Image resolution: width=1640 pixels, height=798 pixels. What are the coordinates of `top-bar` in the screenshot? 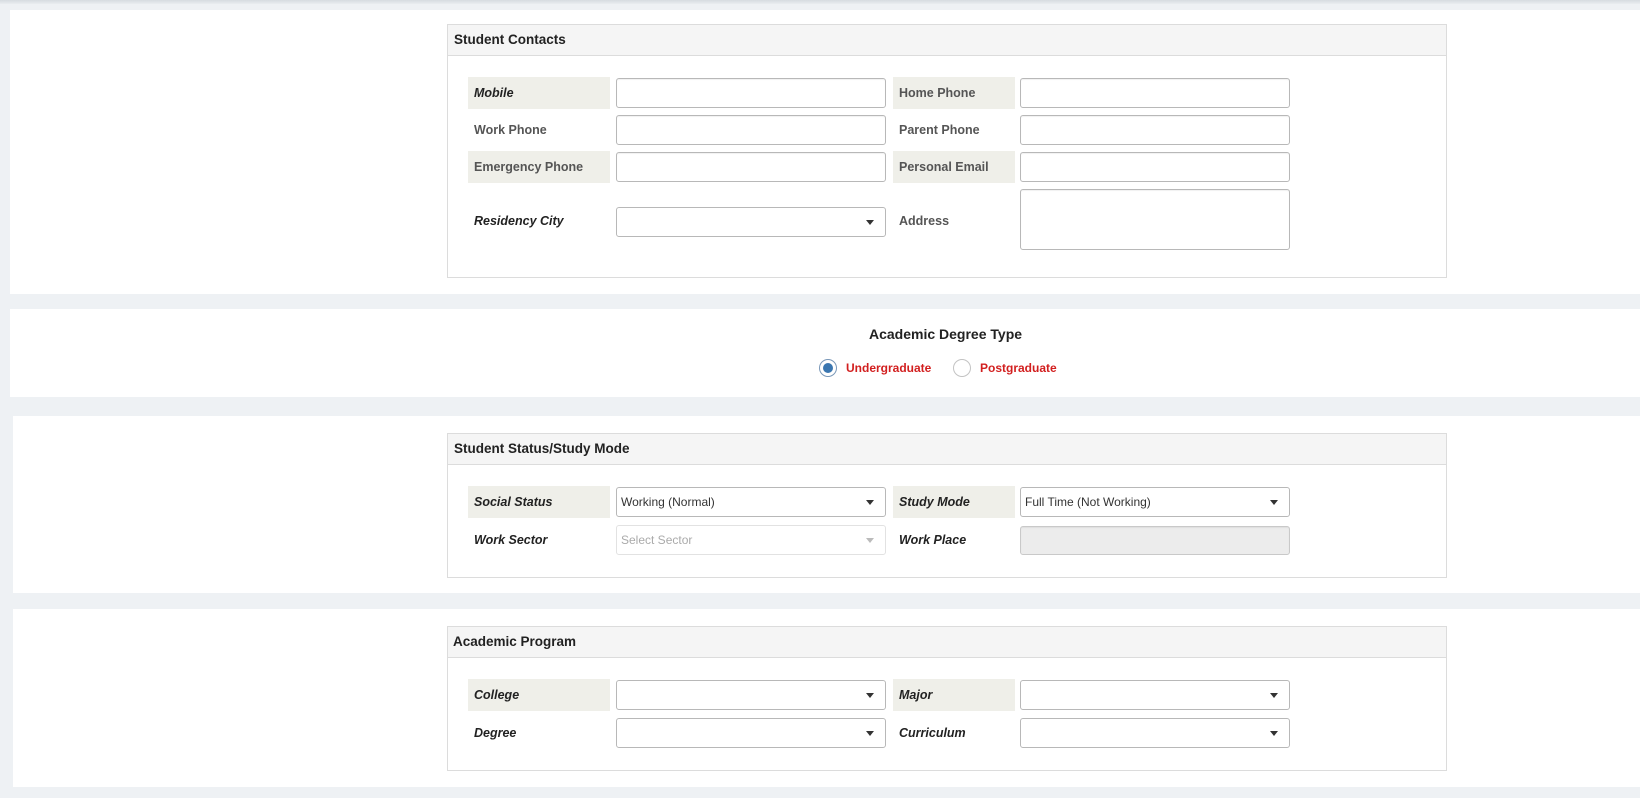 It's located at (820, 2).